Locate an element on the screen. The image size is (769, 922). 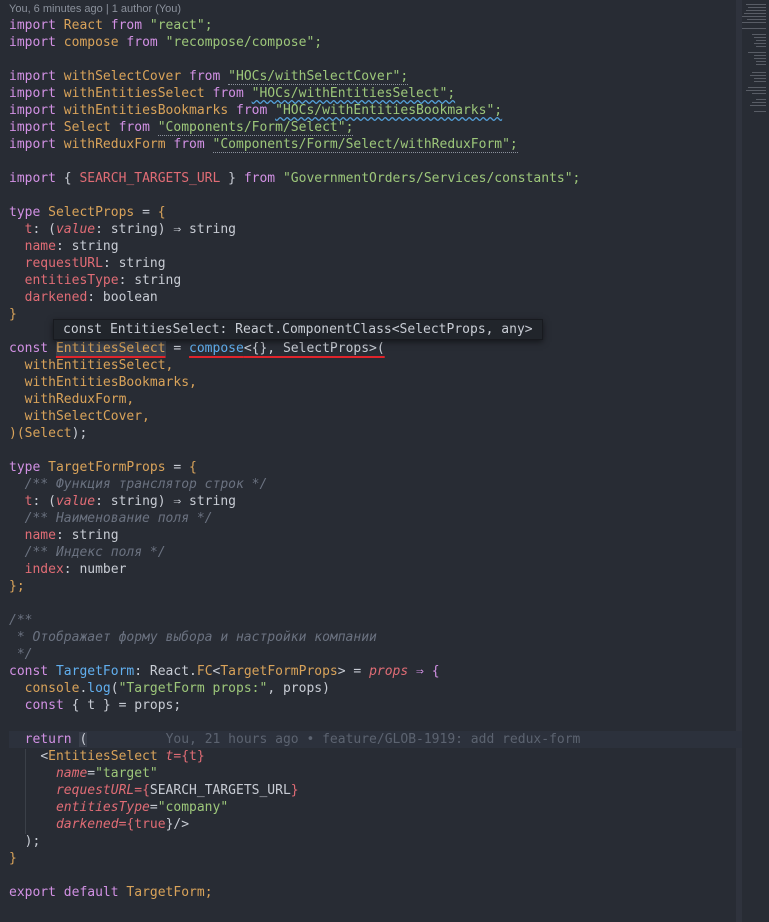
string-literal: "HOCs/withEntitiesBookmarks"; is located at coordinates (388, 110).